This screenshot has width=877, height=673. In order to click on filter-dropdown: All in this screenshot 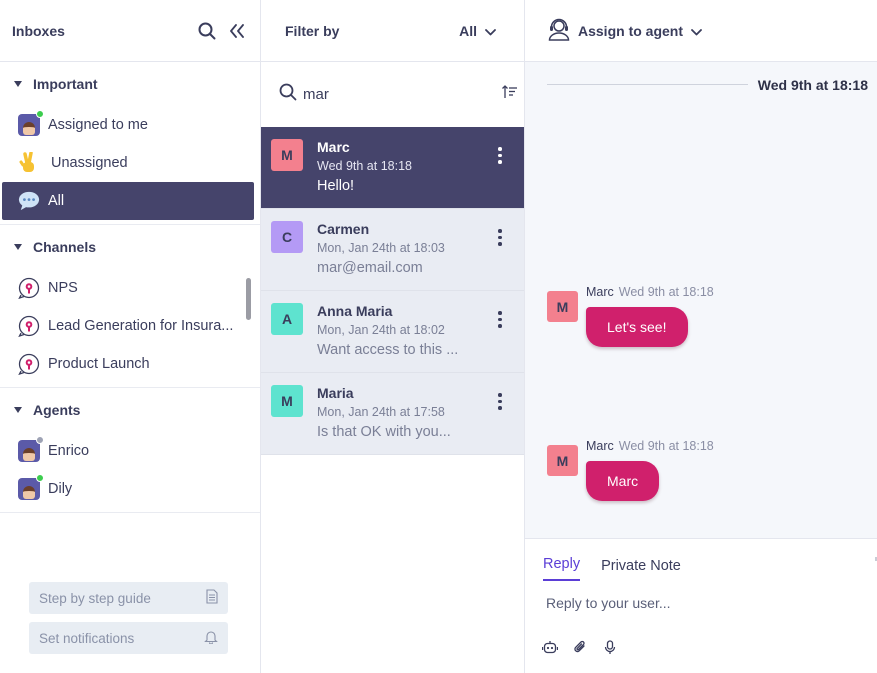, I will do `click(477, 31)`.